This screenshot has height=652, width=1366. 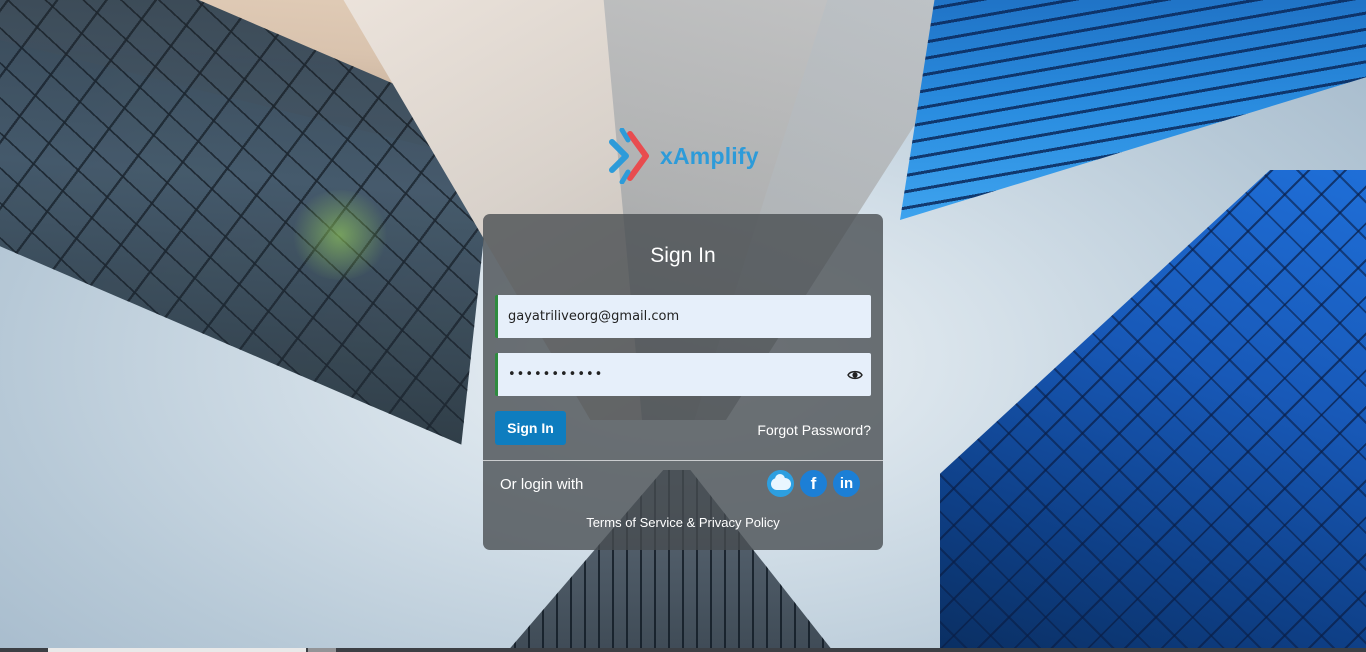 I want to click on lens-flare, so click(x=340, y=235).